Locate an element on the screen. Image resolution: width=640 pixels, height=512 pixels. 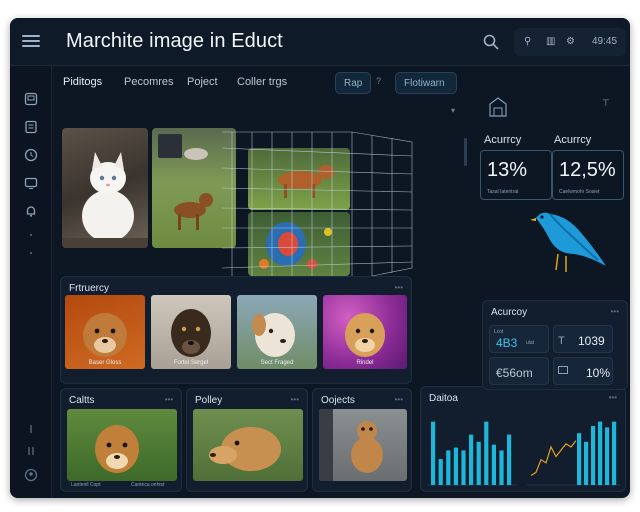
metric-1-prefix: Lcot is located at coordinates (499, 332).